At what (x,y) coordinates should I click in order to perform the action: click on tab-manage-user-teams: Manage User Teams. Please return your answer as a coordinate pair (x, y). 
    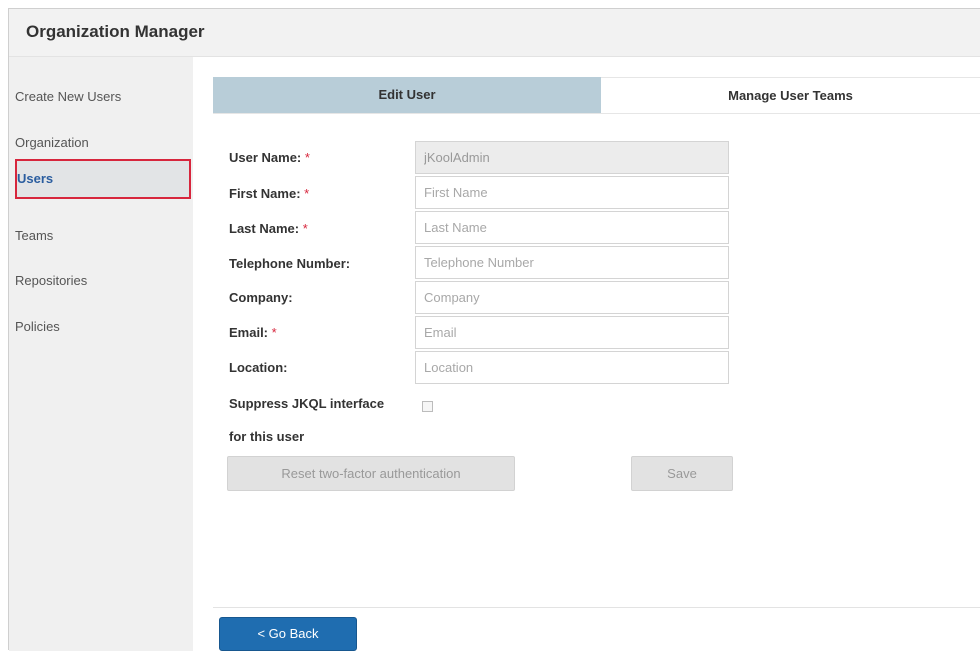
    Looking at the image, I should click on (790, 95).